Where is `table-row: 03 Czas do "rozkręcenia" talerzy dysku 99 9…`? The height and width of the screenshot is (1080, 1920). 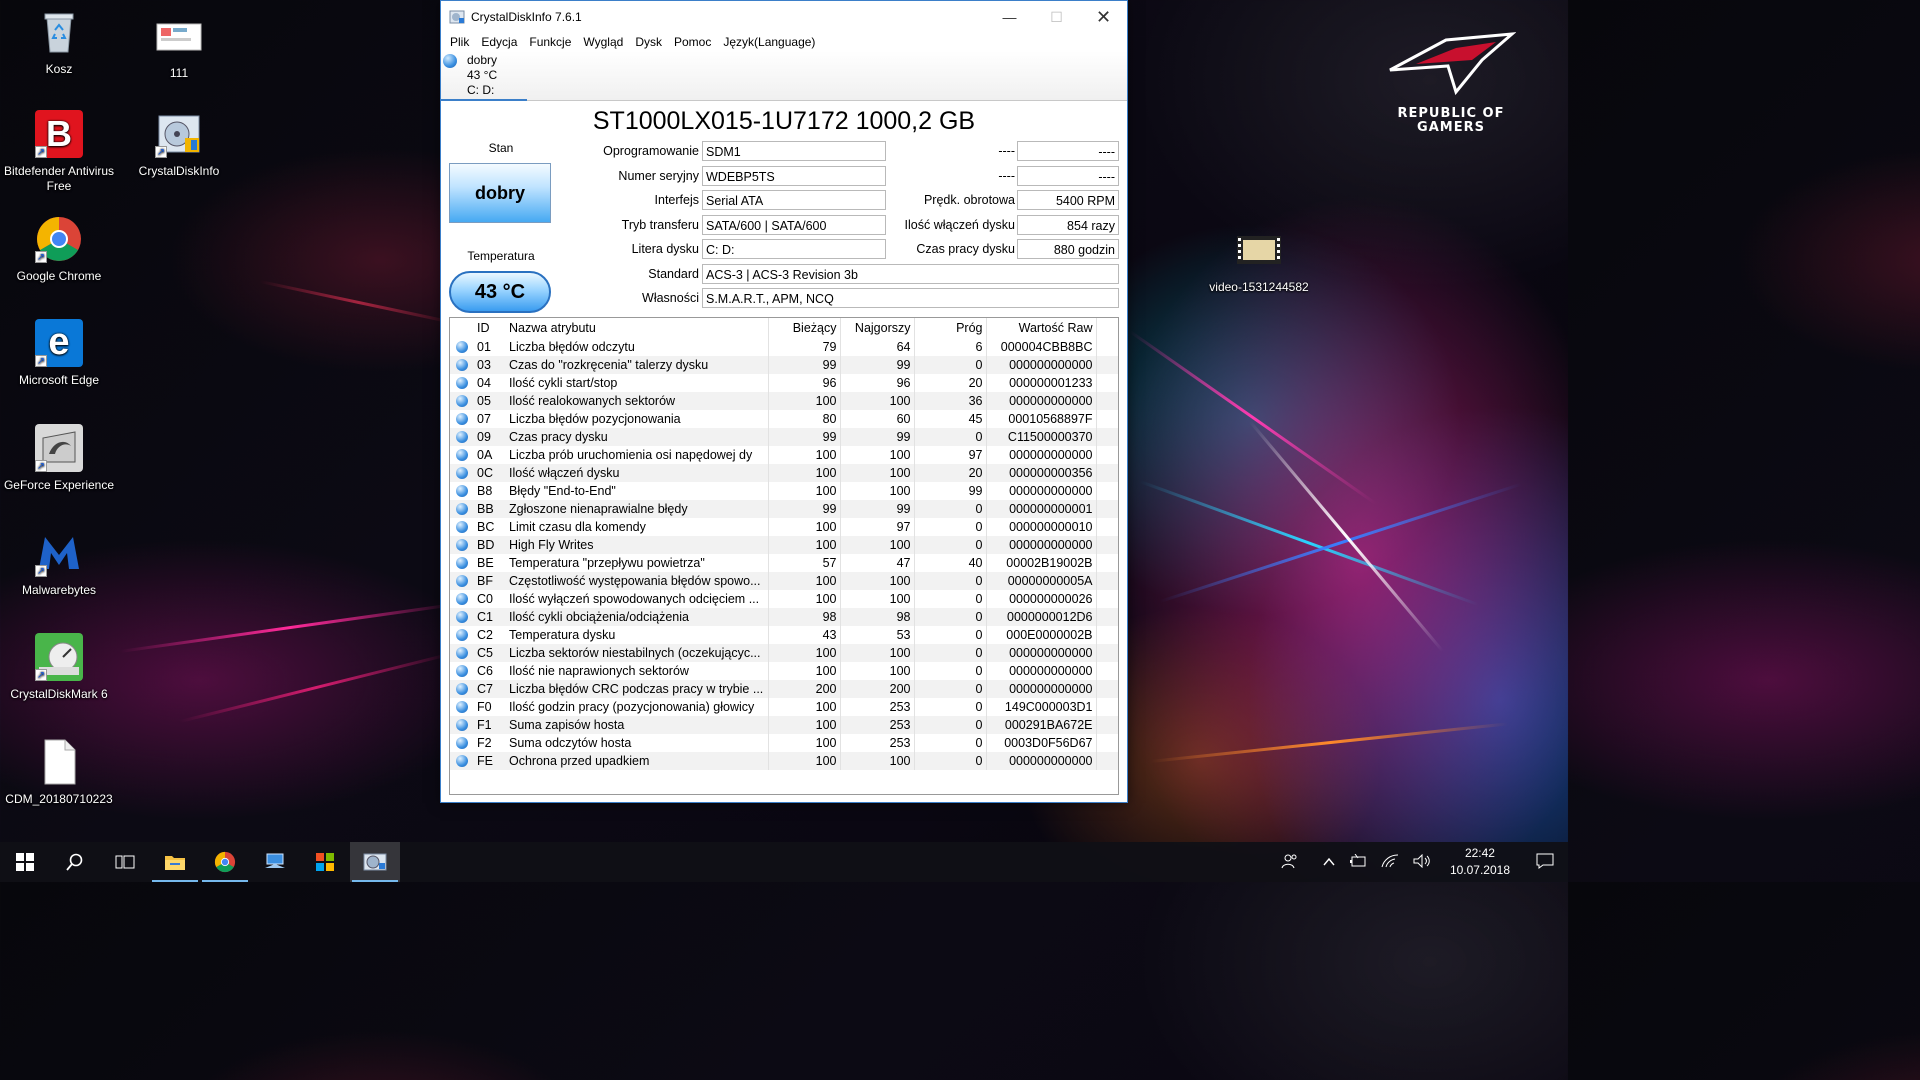
table-row: 03 Czas do "rozkręcenia" talerzy dysku 99 9… is located at coordinates (784, 365).